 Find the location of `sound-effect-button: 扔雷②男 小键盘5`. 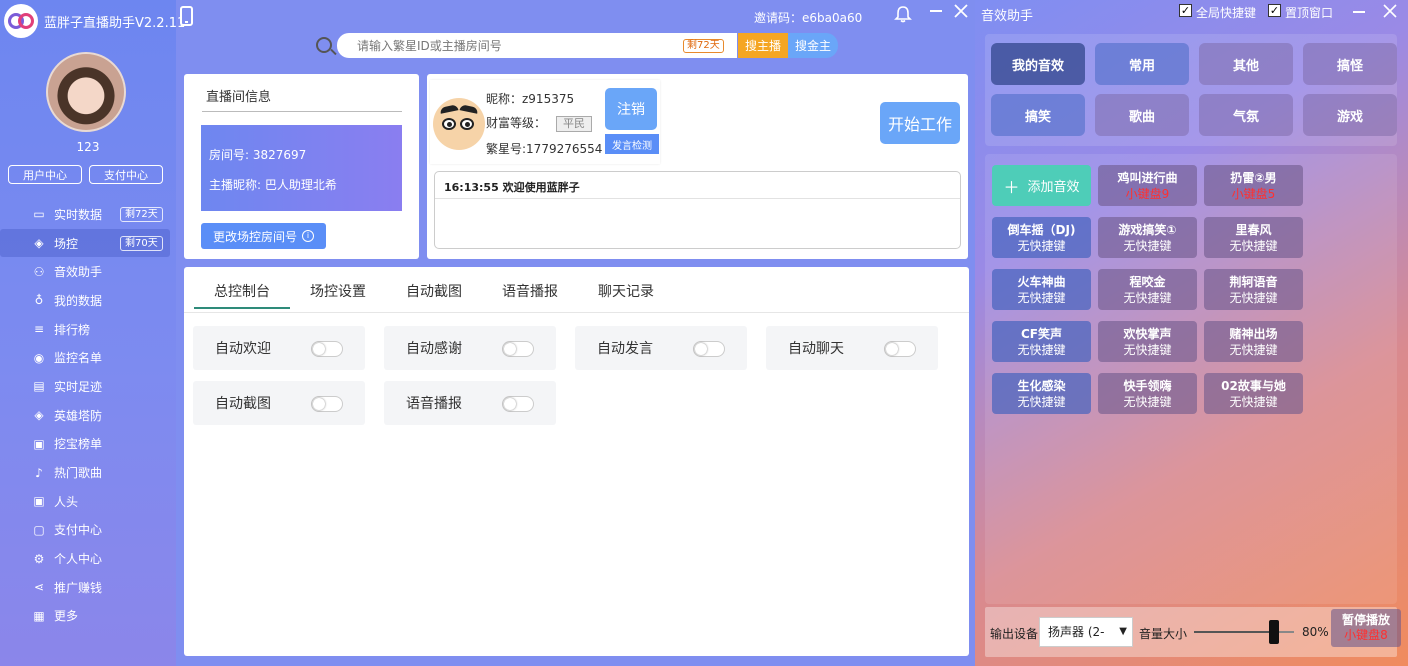

sound-effect-button: 扔雷②男 小键盘5 is located at coordinates (1253, 185).